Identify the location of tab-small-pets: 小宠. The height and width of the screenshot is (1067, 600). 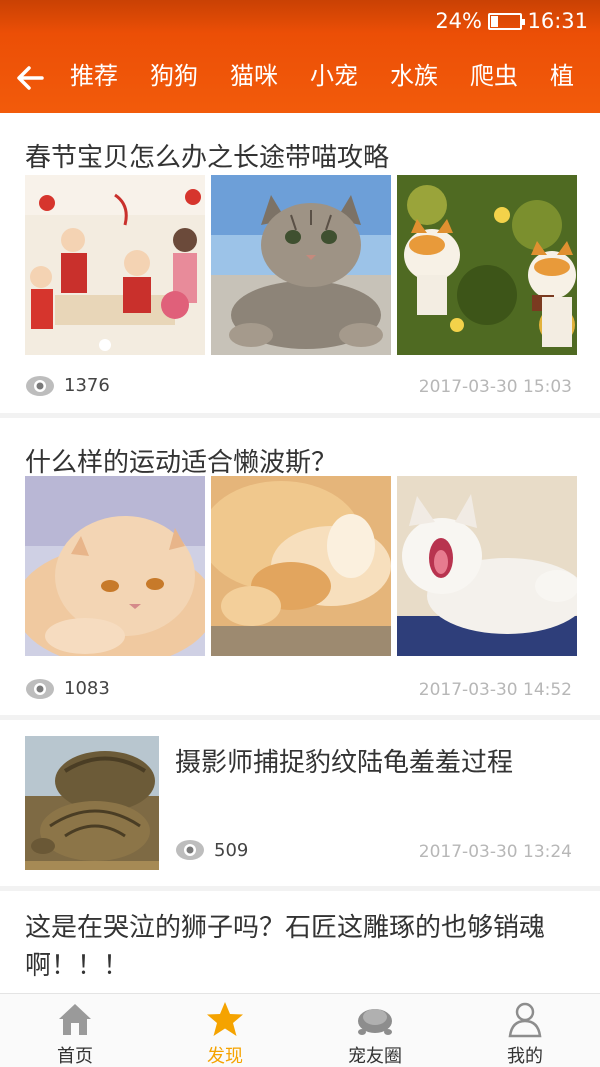
(334, 76).